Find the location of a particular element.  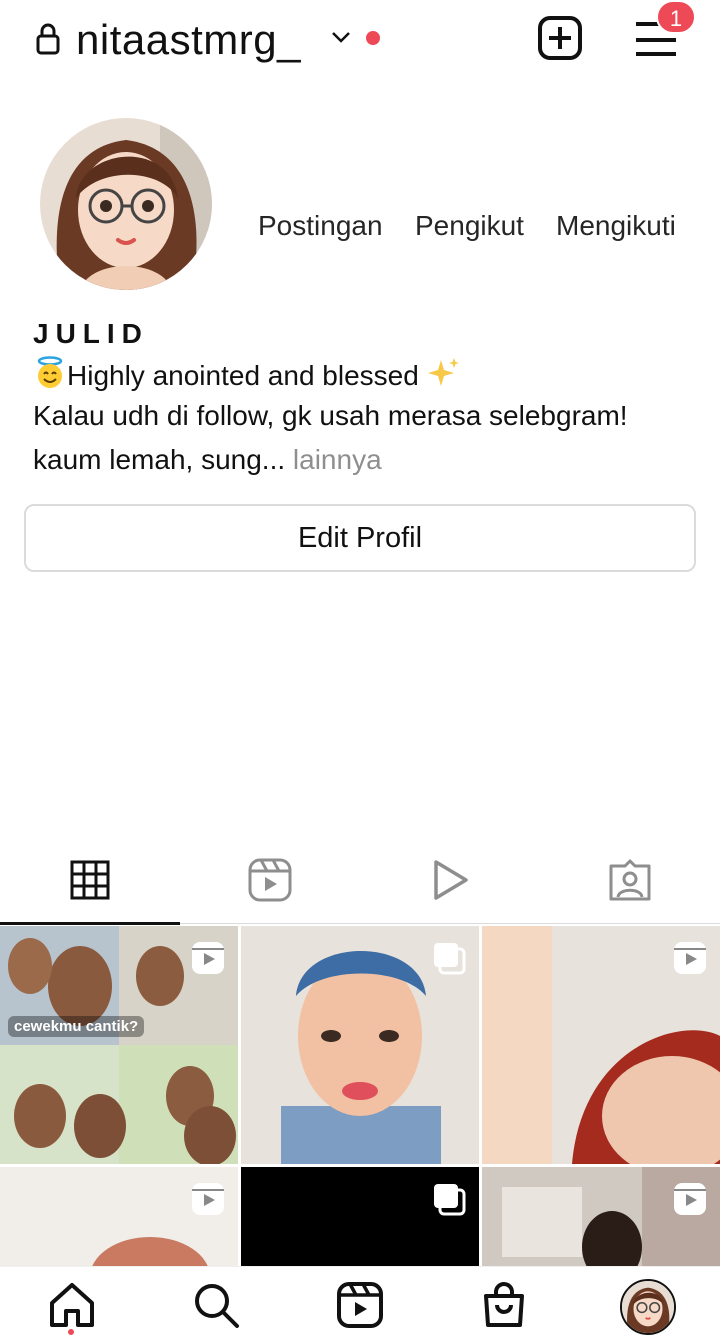

sparkles-icon is located at coordinates (443, 372).